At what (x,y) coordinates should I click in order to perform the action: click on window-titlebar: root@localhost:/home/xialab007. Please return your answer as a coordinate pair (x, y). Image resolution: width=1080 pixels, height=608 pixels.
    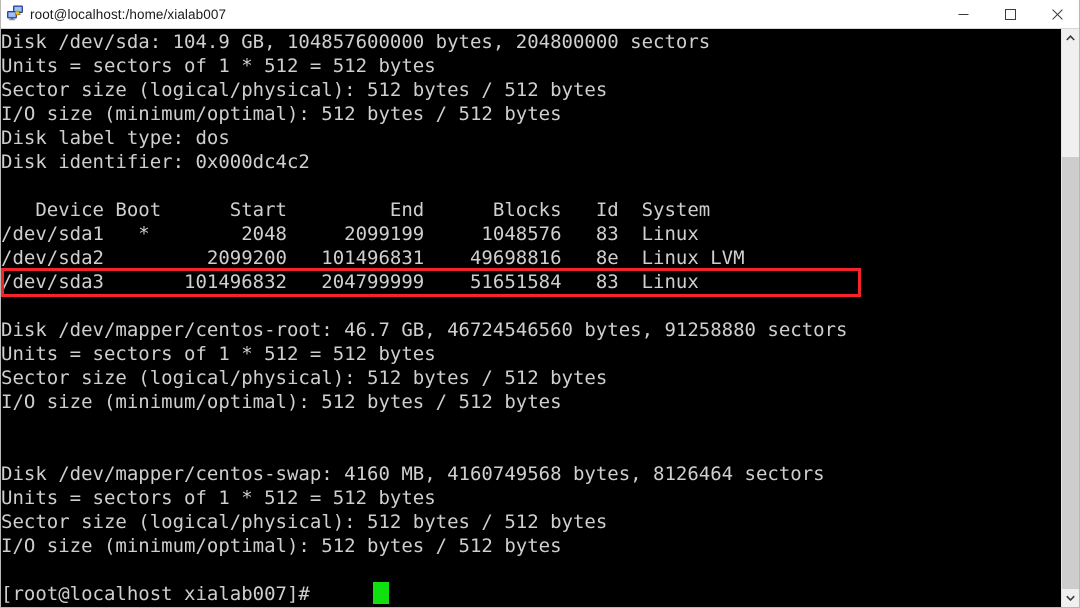
    Looking at the image, I should click on (540, 14).